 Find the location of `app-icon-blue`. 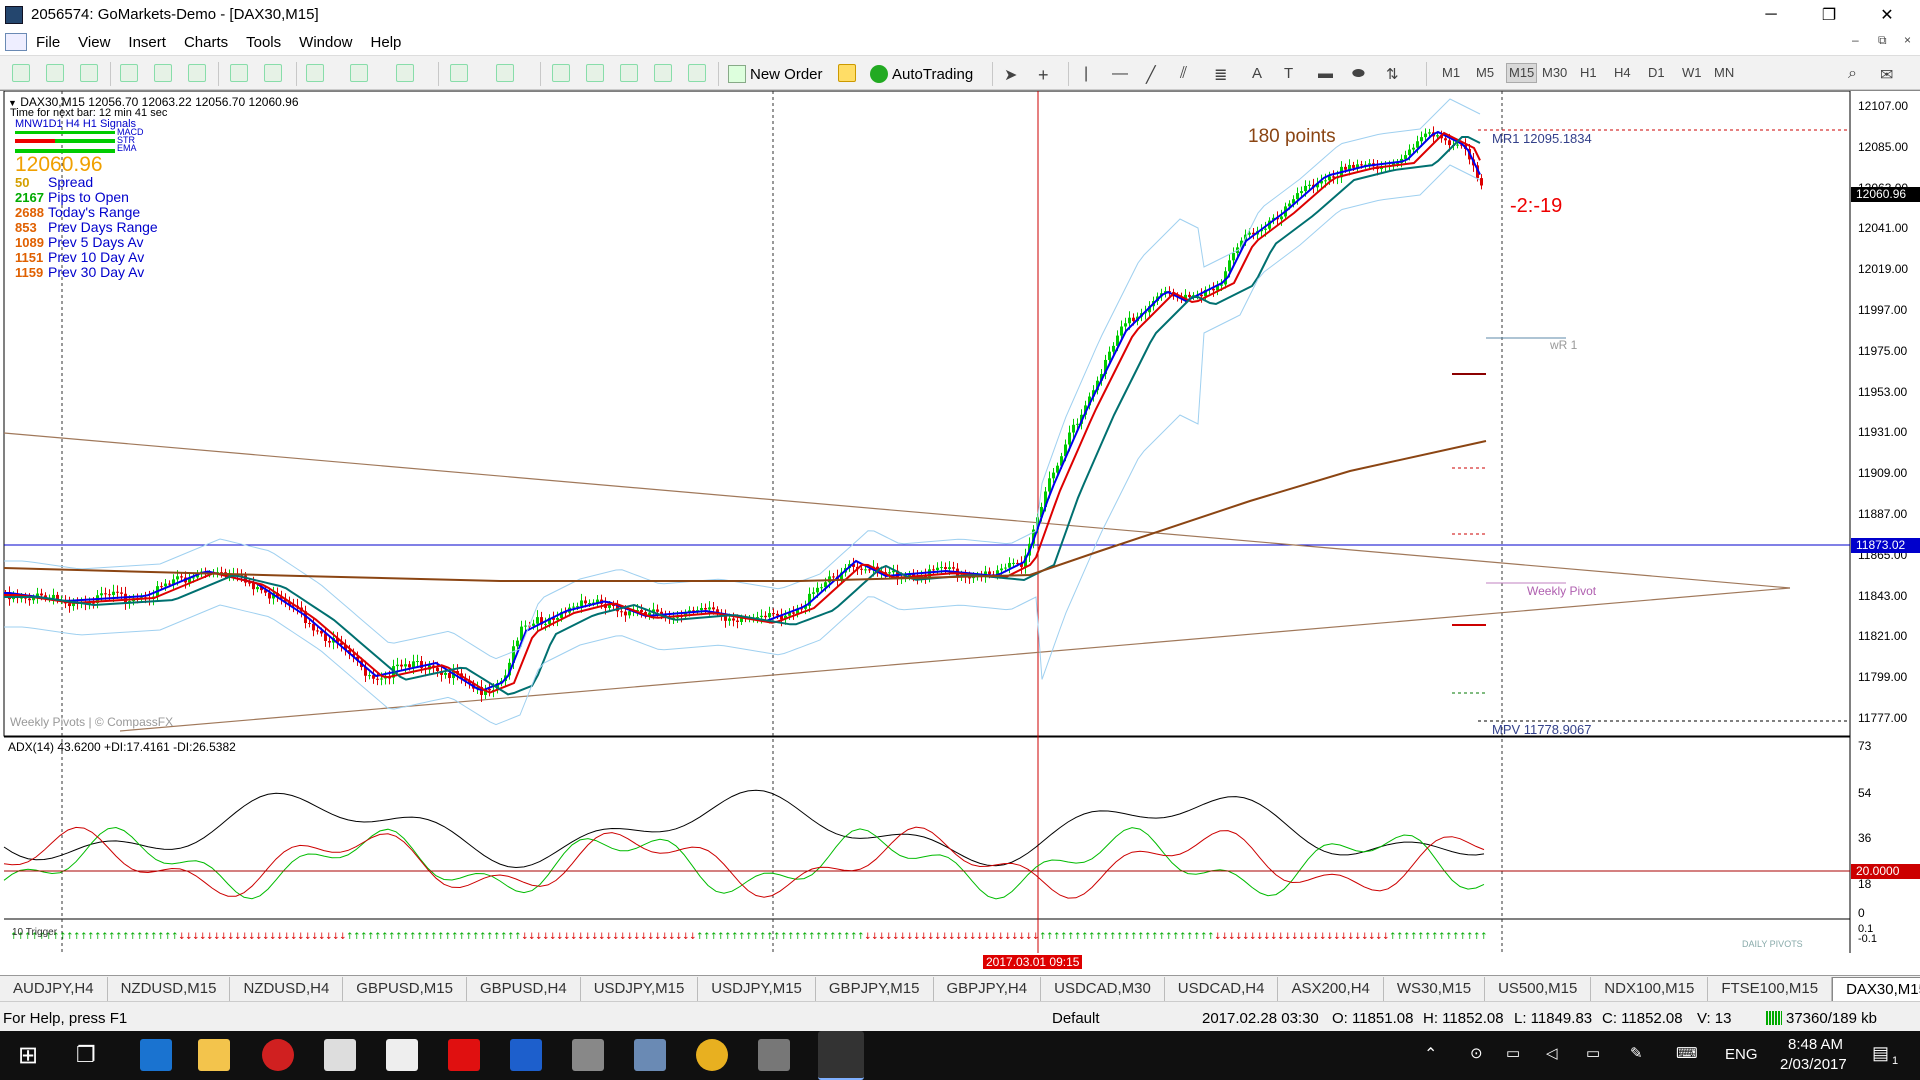

app-icon-blue is located at coordinates (650, 1055).